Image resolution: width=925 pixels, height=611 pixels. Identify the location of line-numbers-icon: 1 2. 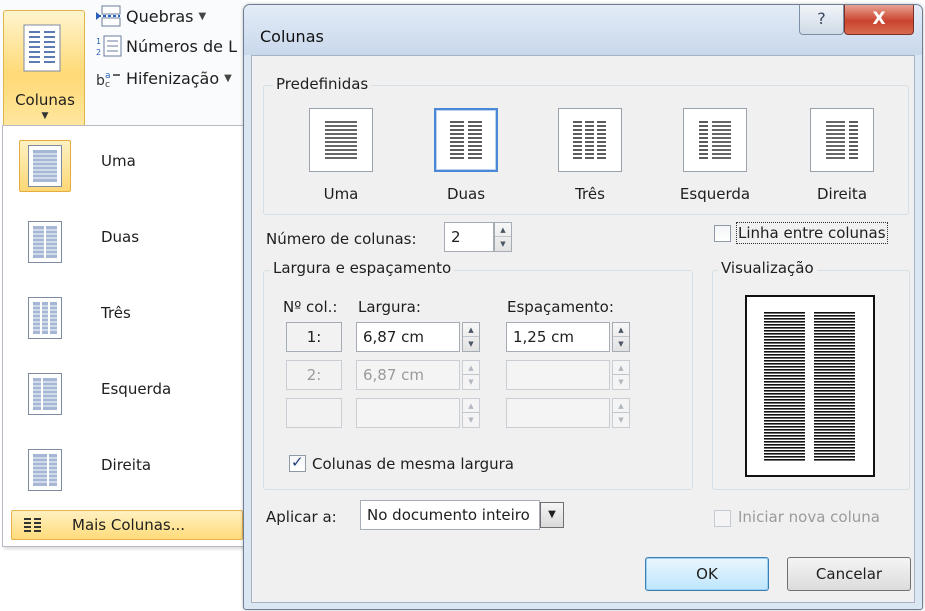
(109, 46).